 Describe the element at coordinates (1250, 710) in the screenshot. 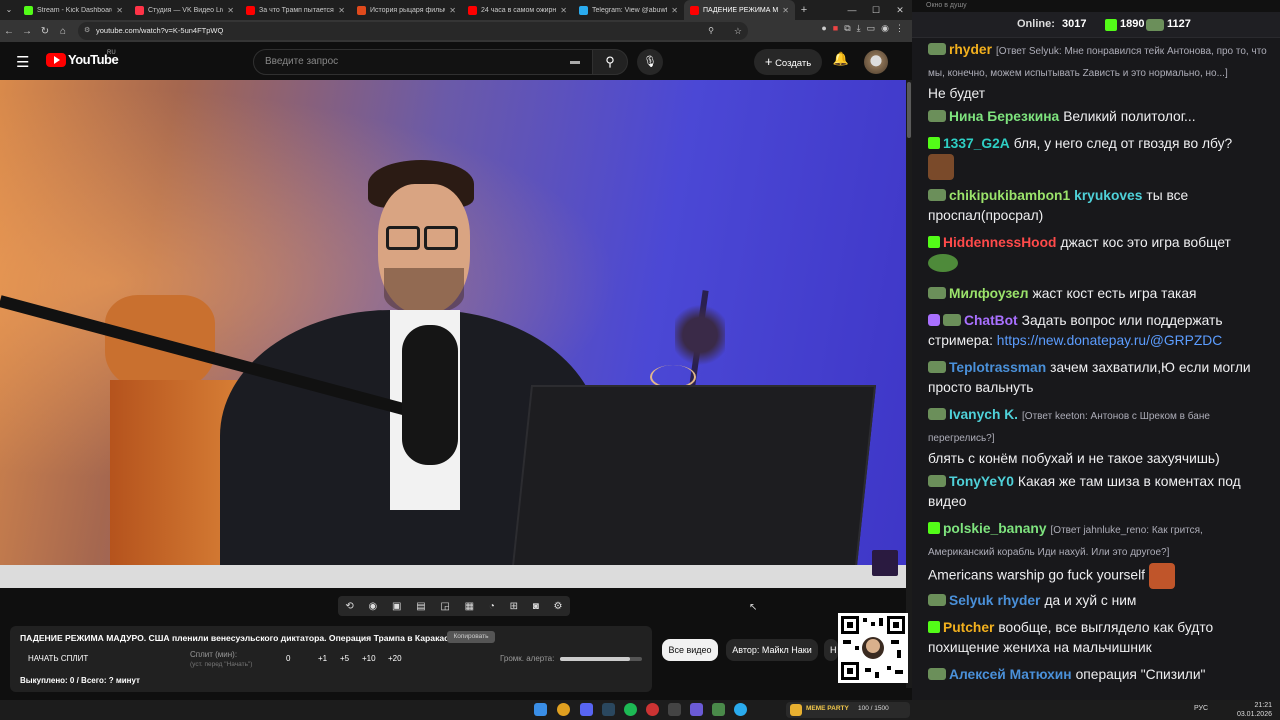

I see `clock: 21:21 03.01.2026` at that location.